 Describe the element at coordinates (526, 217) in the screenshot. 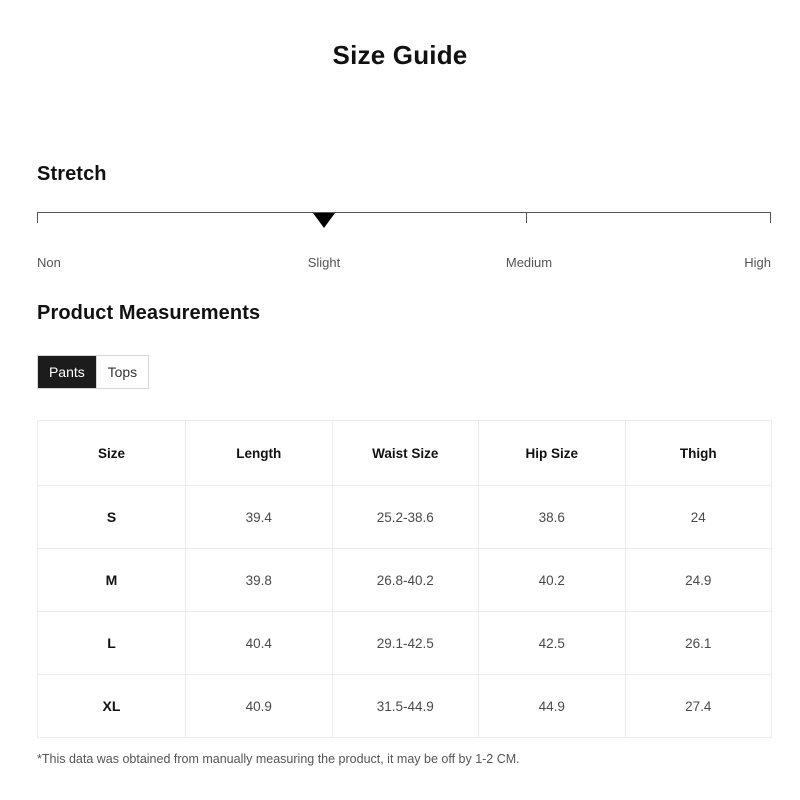

I see `stretch-tick-medium` at that location.